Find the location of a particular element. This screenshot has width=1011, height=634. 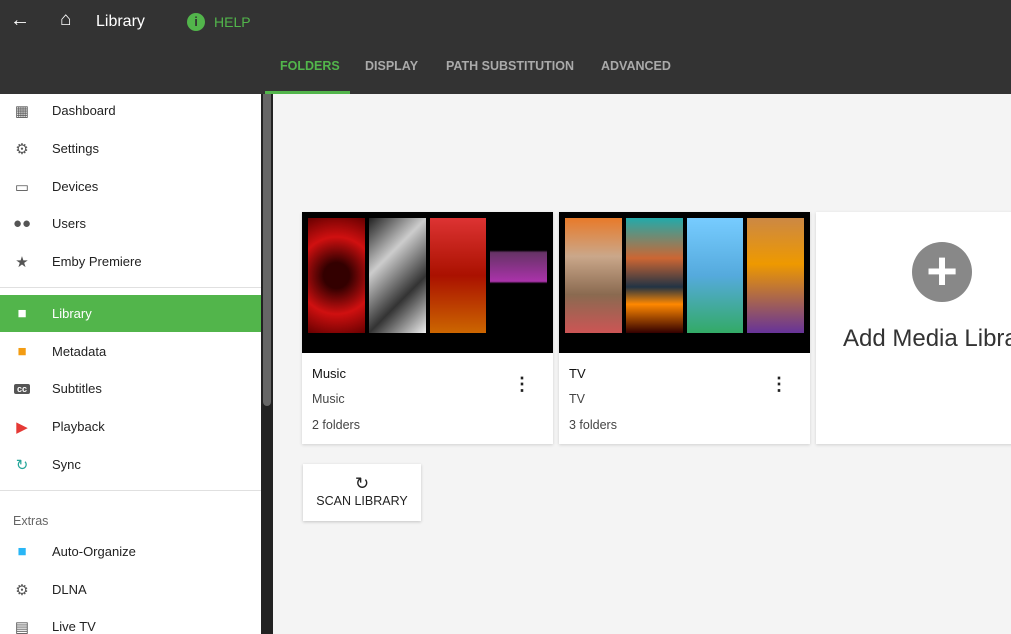

sidebar-item-playback: ▶ Playback is located at coordinates (130, 426).